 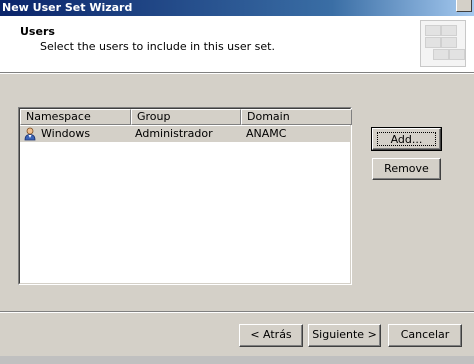 I want to click on cell-namespace: Windows, so click(x=66, y=133).